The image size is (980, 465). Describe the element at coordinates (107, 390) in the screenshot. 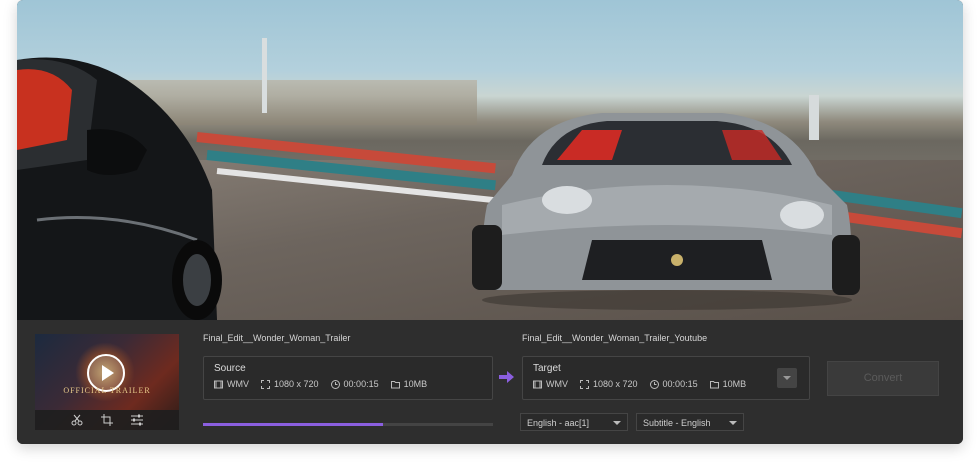

I see `thumbnail-caption: OFFICIAL TRAILER` at that location.